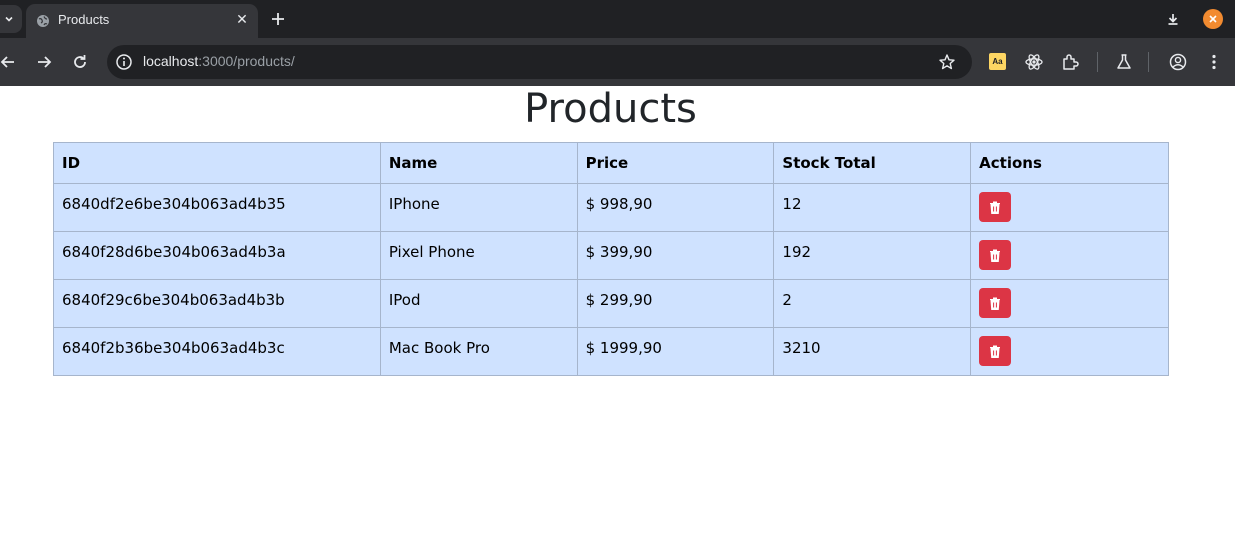 This screenshot has width=1235, height=539. Describe the element at coordinates (171, 61) in the screenshot. I see `url-host: localhost` at that location.